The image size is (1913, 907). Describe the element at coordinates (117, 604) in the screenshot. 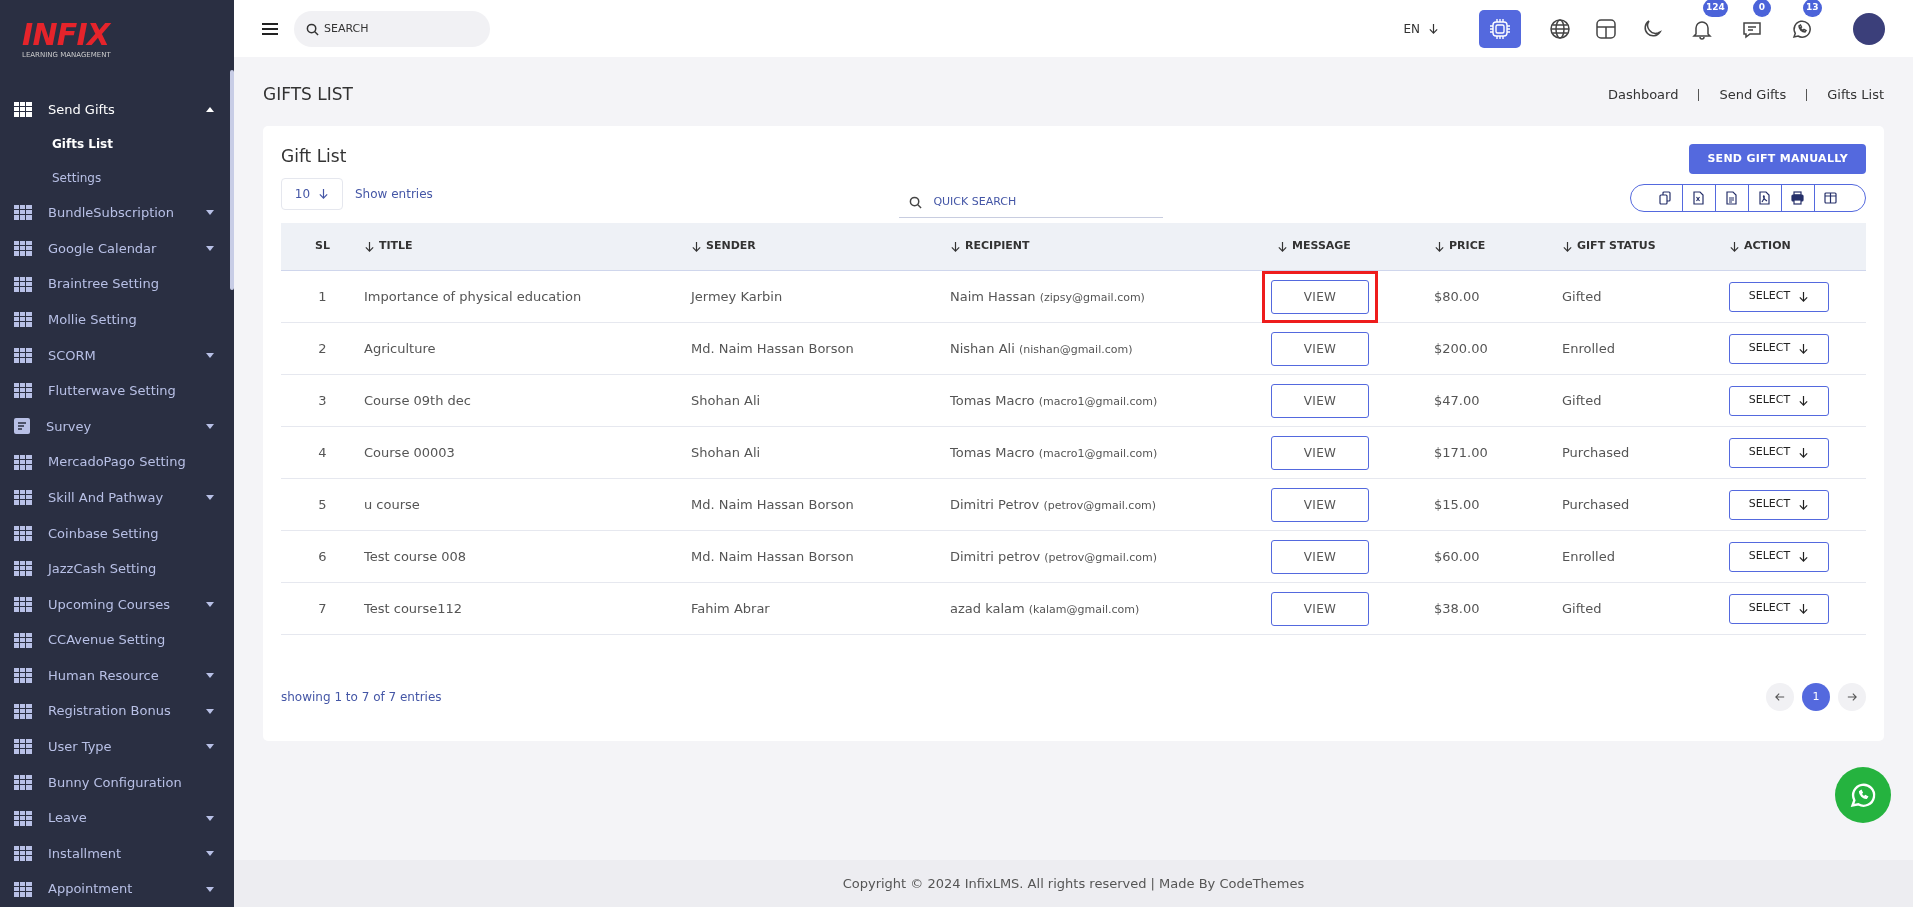

I see `sidebar-item: Upcoming Courses` at that location.